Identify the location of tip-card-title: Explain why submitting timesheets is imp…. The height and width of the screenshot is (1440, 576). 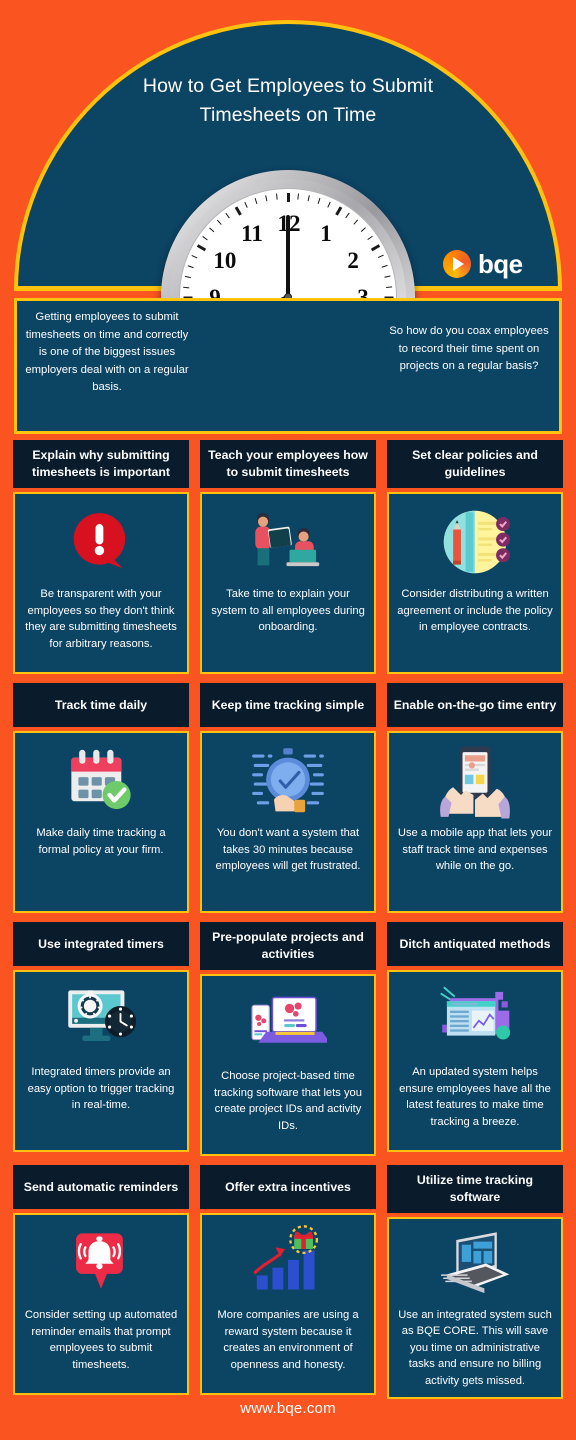
(101, 464).